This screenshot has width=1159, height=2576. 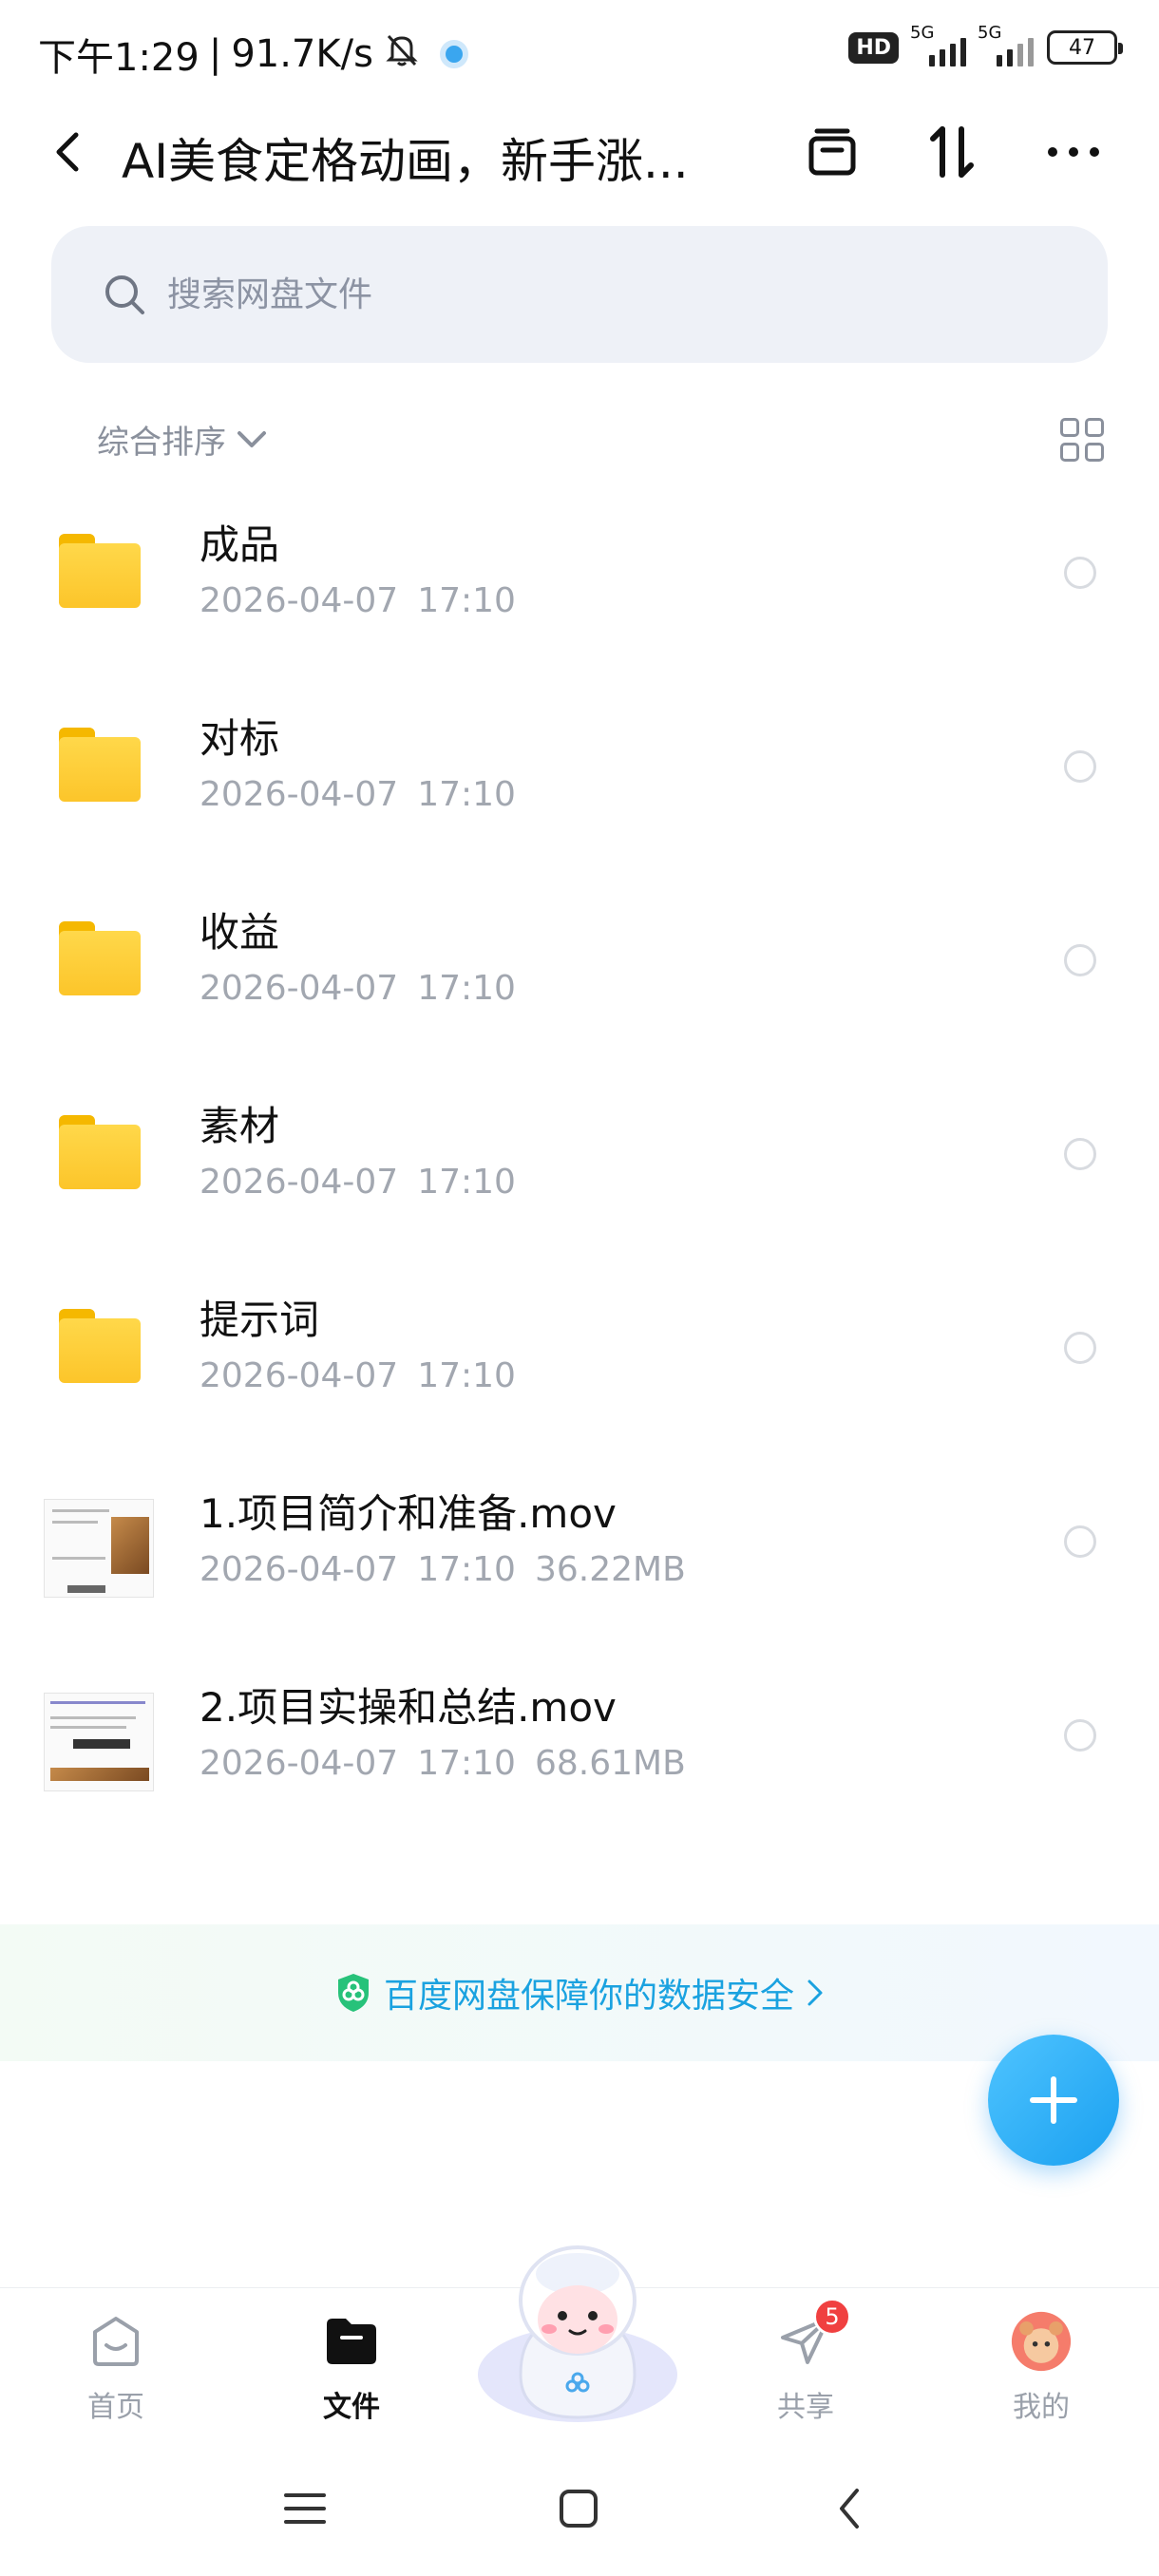 What do you see at coordinates (443, 1569) in the screenshot?
I see `file-meta: 2026-04-07 17:10 36.22MB` at bounding box center [443, 1569].